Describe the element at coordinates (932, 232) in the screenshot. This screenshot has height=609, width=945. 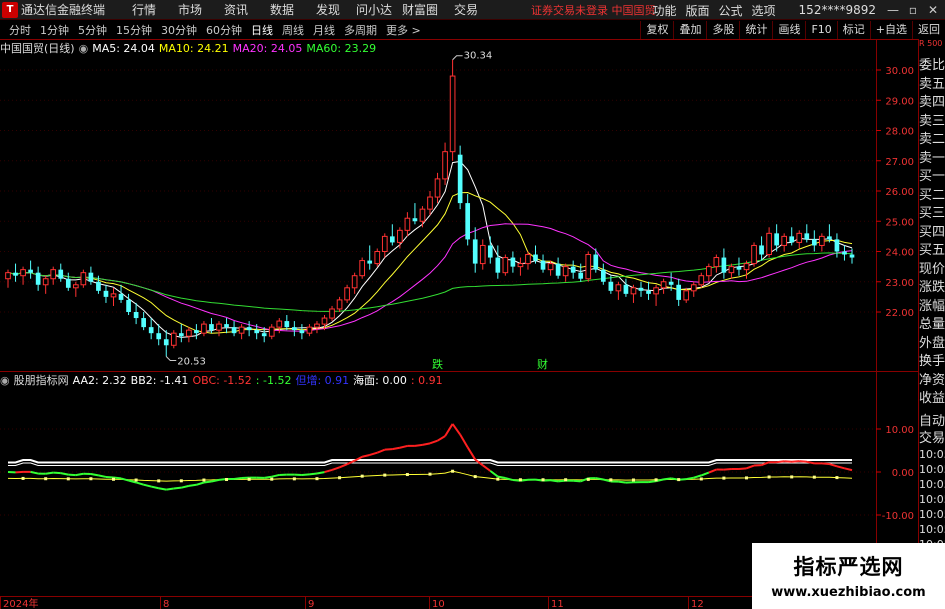
I see `order-book-row: 买四` at that location.